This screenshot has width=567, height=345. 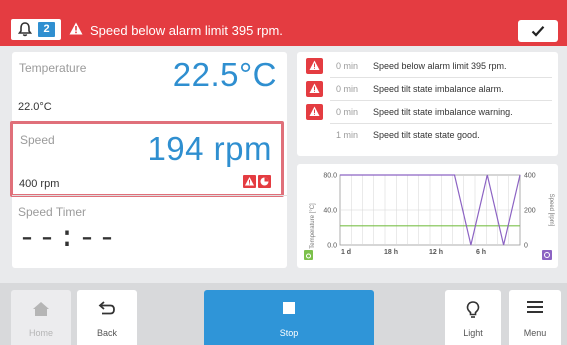 I want to click on alarm-bar: 2 Speed below alarm limit 395 rpm., so click(x=283, y=23).